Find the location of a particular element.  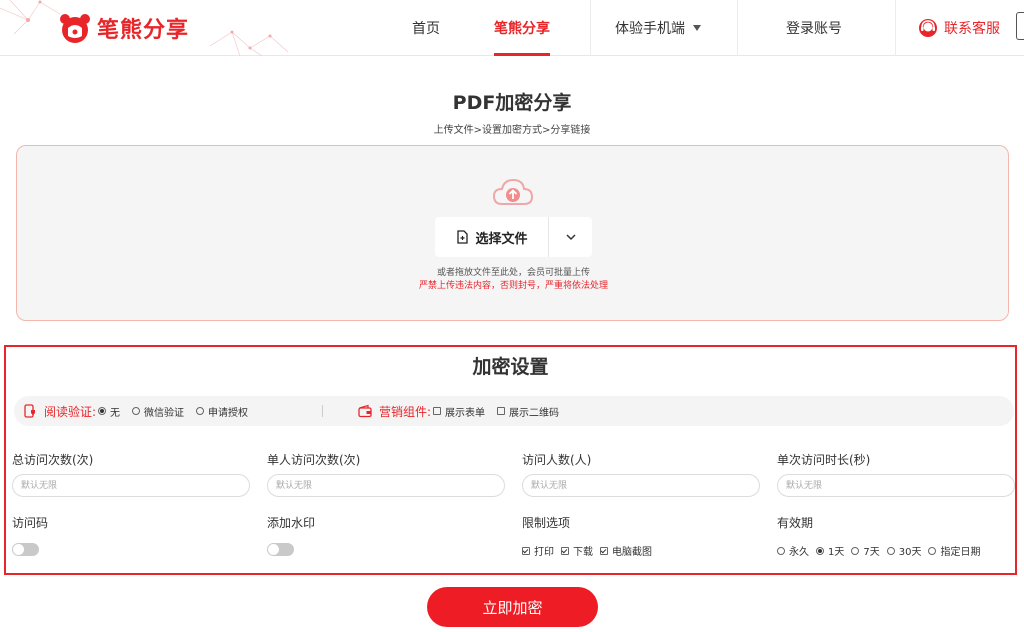

access-code-label: 访问码 is located at coordinates (30, 523).